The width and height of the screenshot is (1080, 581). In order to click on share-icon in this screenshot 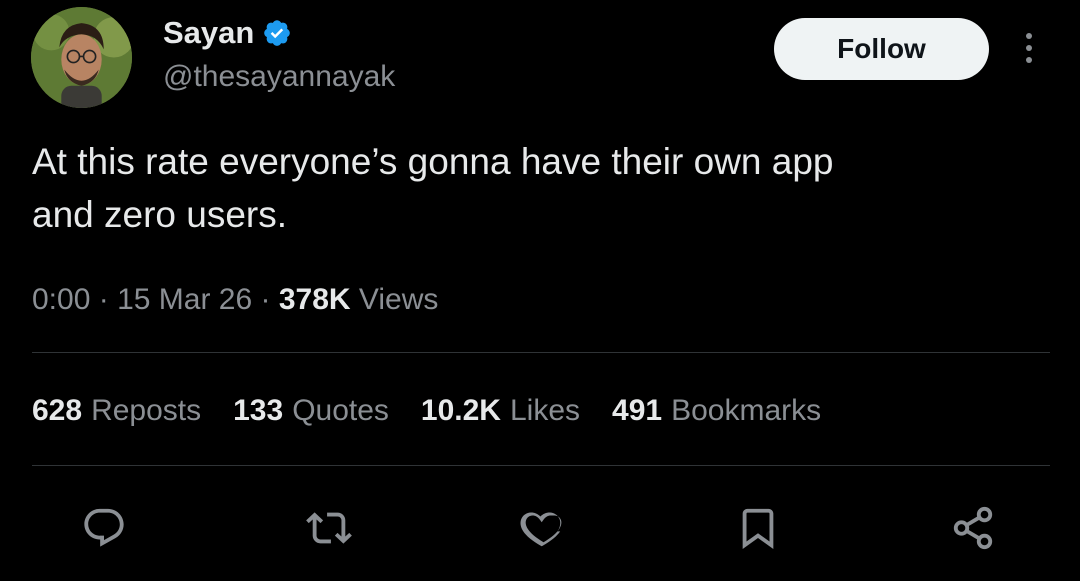, I will do `click(973, 528)`.